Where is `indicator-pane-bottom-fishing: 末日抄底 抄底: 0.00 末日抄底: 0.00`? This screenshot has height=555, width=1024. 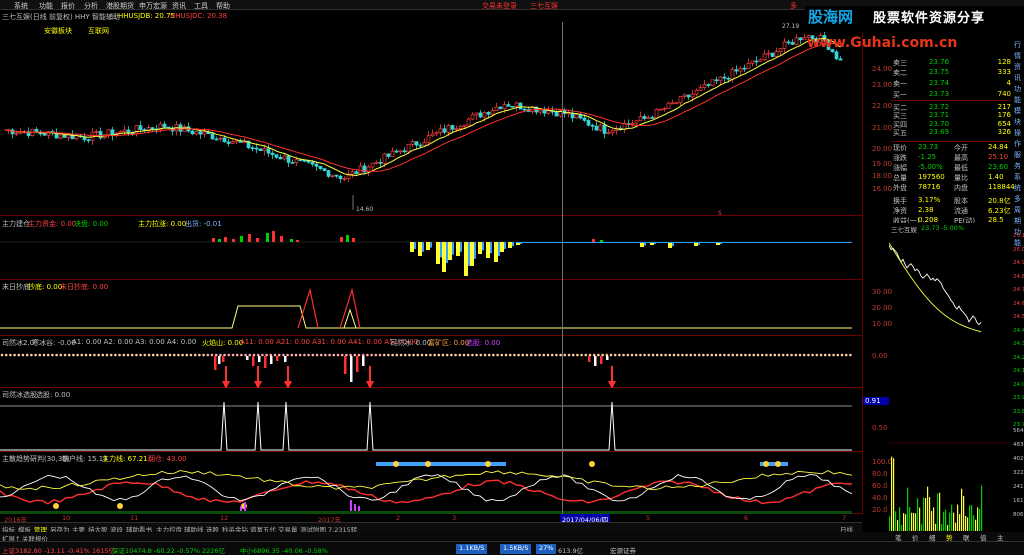
indicator-pane-bottom-fishing: 末日抄底 抄底: 0.00 末日抄底: 0.00 is located at coordinates (431, 308).